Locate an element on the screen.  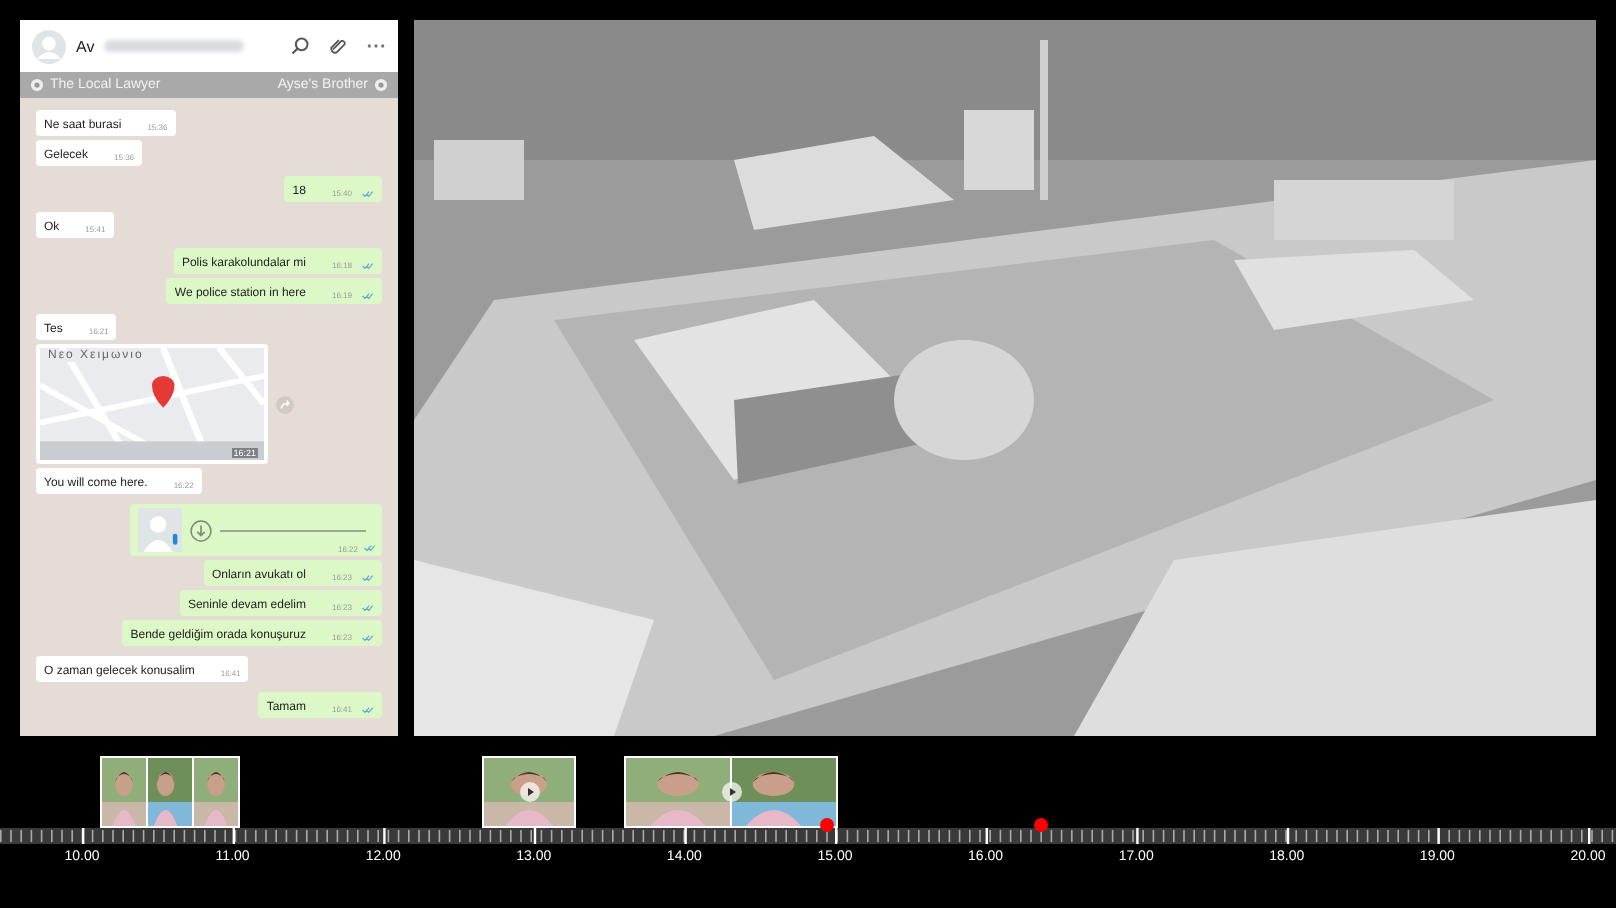
search-icon is located at coordinates (300, 46).